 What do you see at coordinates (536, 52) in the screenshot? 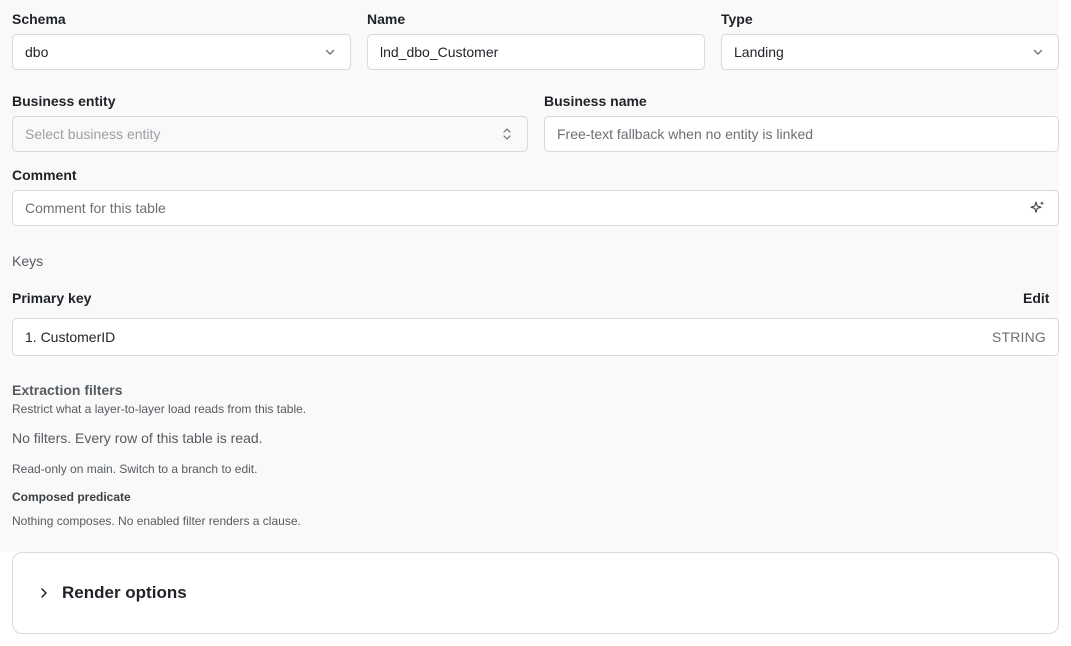
I see `name-input: lnd_dbo_Customer` at bounding box center [536, 52].